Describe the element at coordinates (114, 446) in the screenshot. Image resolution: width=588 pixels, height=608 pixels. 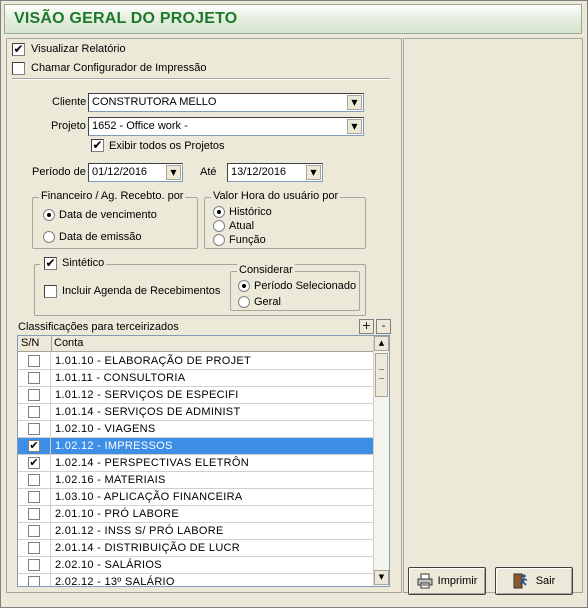
I see `conta-cell: 1.02.12 - IMPRESSOS` at that location.